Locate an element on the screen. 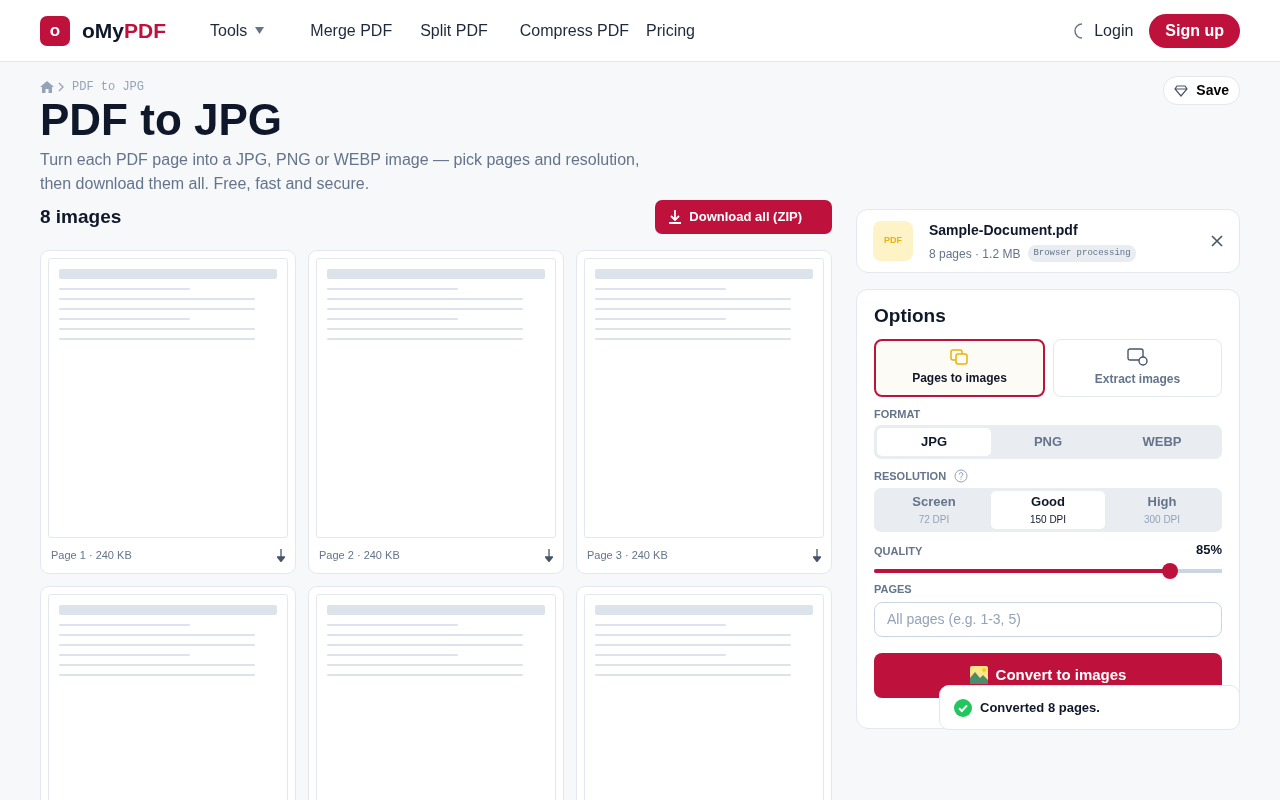 The width and height of the screenshot is (1280, 800). file-meta: 8 pages · 1.2 MB is located at coordinates (975, 254).